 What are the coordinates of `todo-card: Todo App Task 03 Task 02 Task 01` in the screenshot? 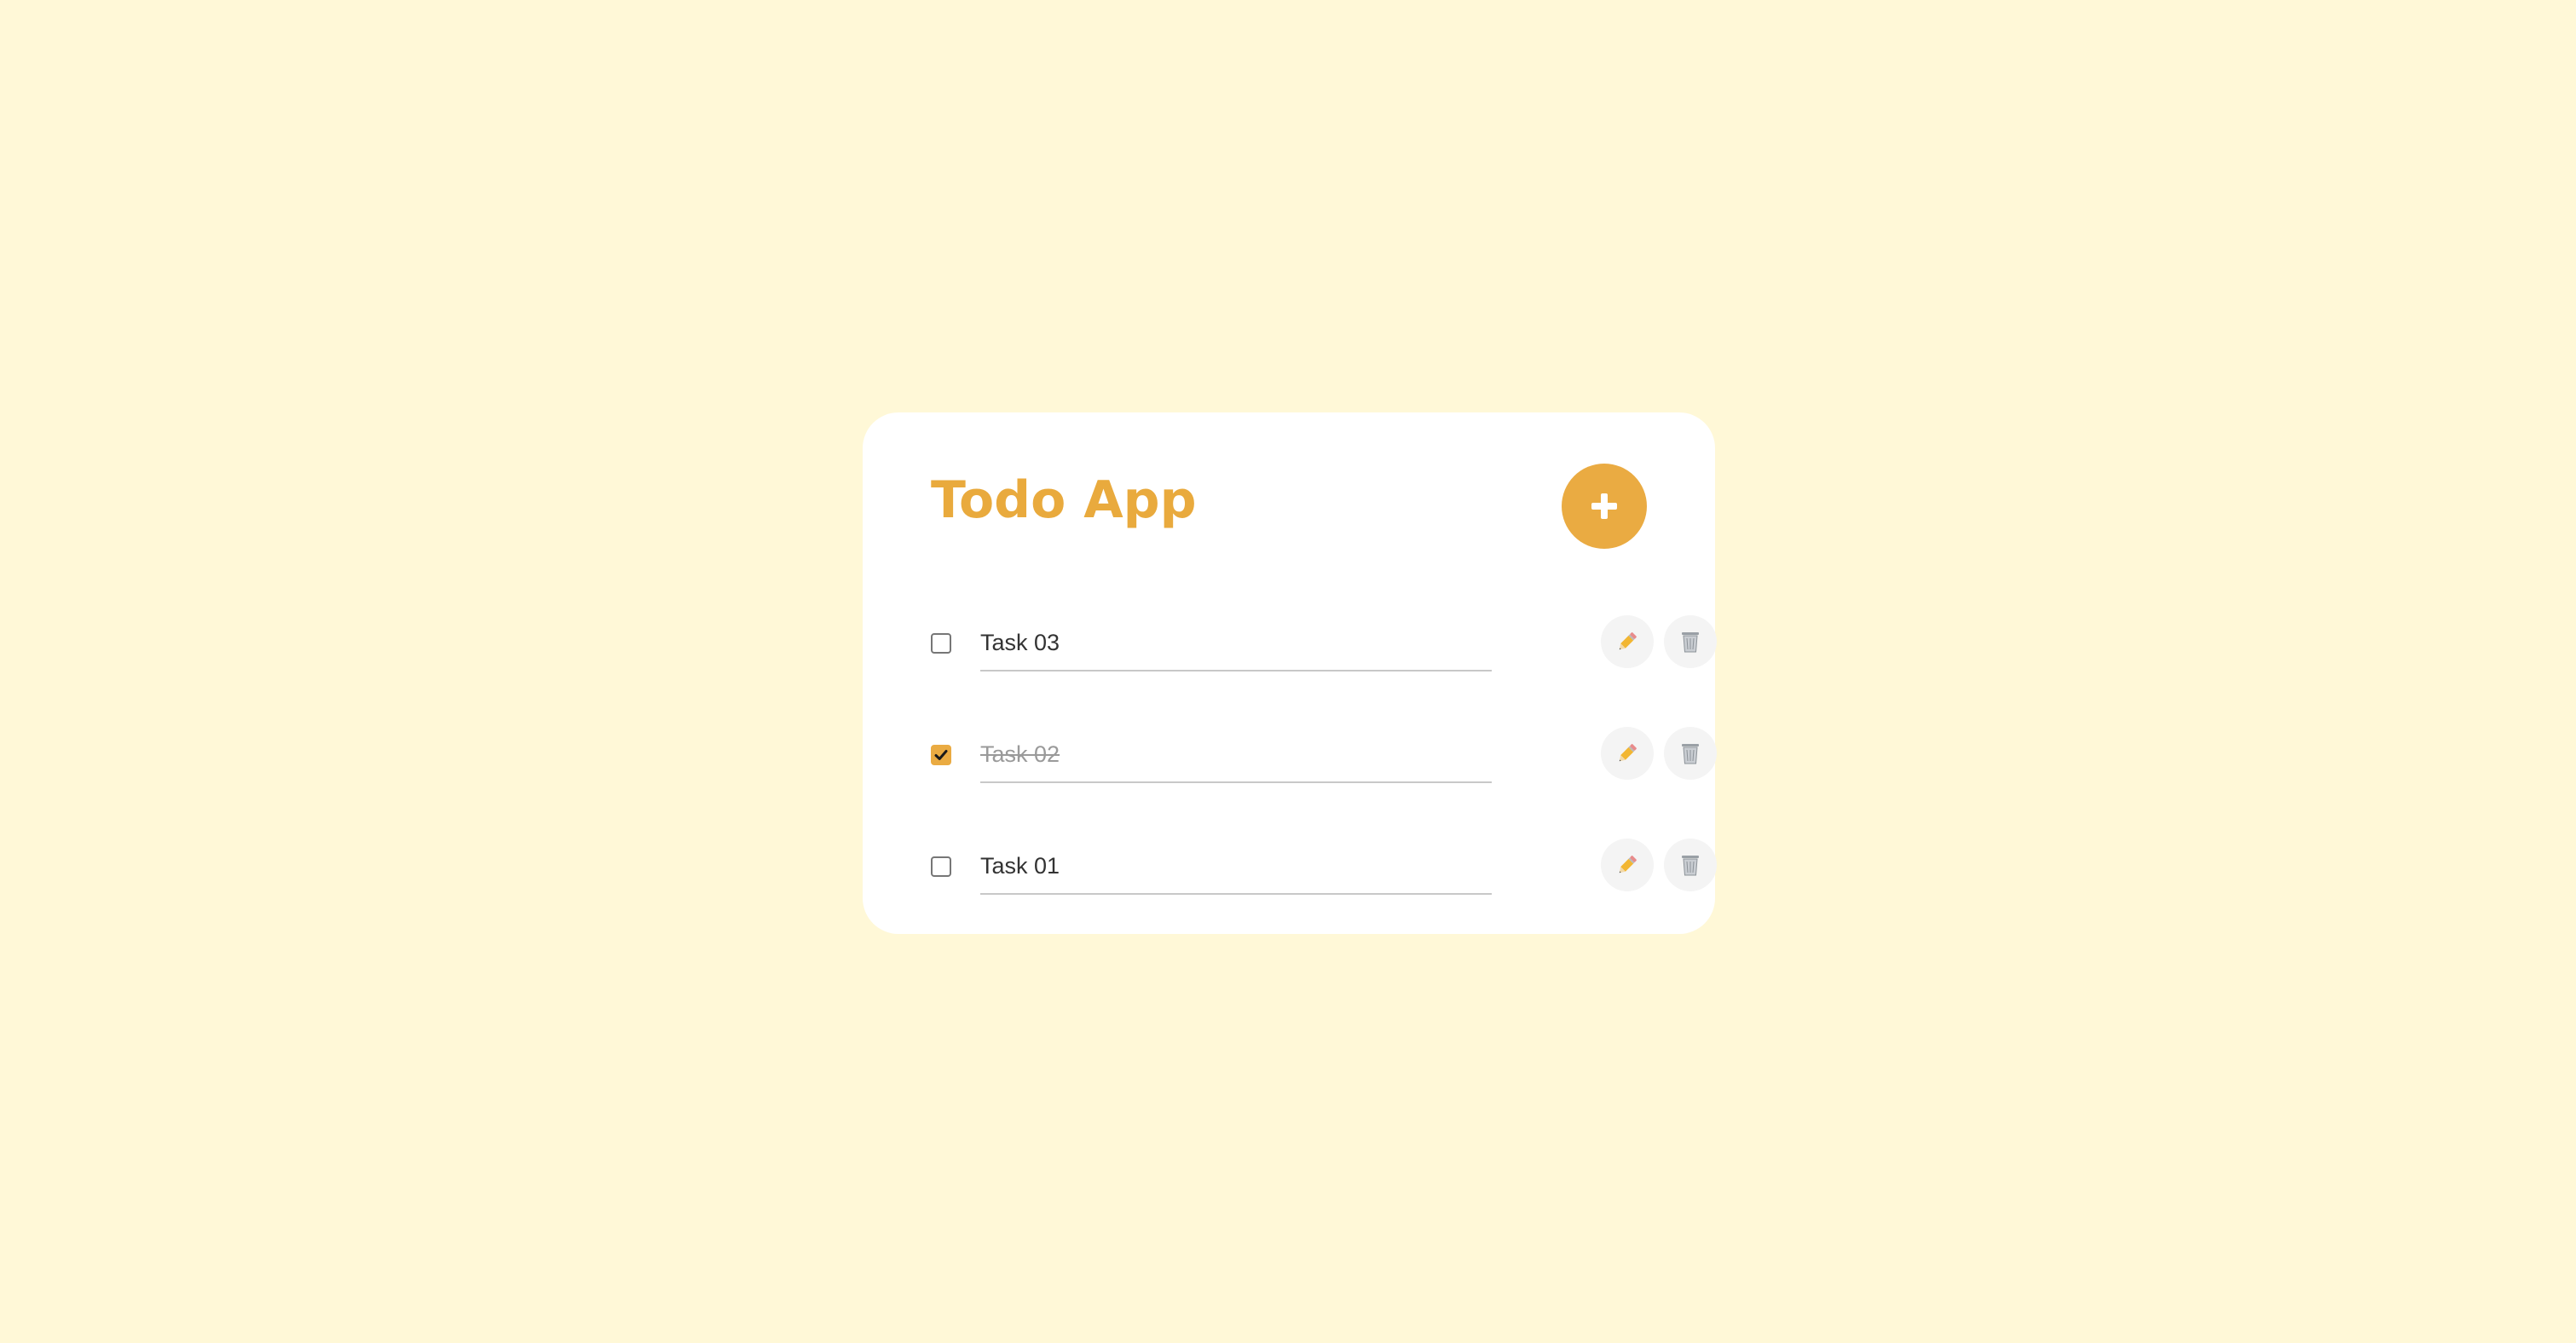 It's located at (1290, 673).